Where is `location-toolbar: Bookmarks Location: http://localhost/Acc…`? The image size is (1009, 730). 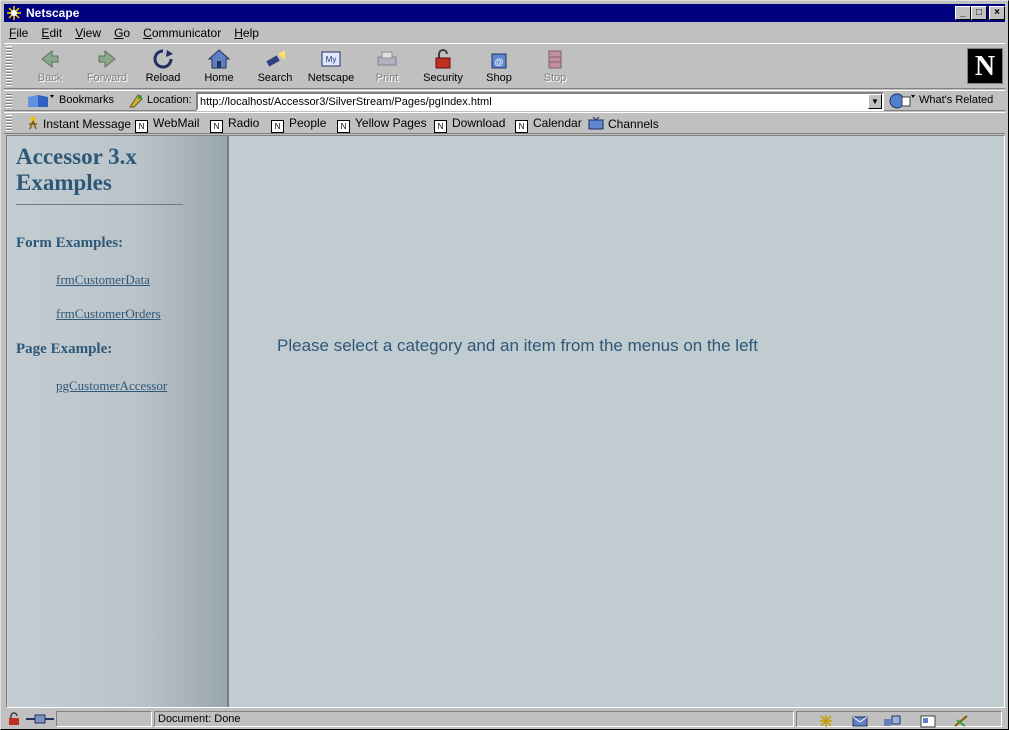 location-toolbar: Bookmarks Location: http://localhost/Acc… is located at coordinates (504, 100).